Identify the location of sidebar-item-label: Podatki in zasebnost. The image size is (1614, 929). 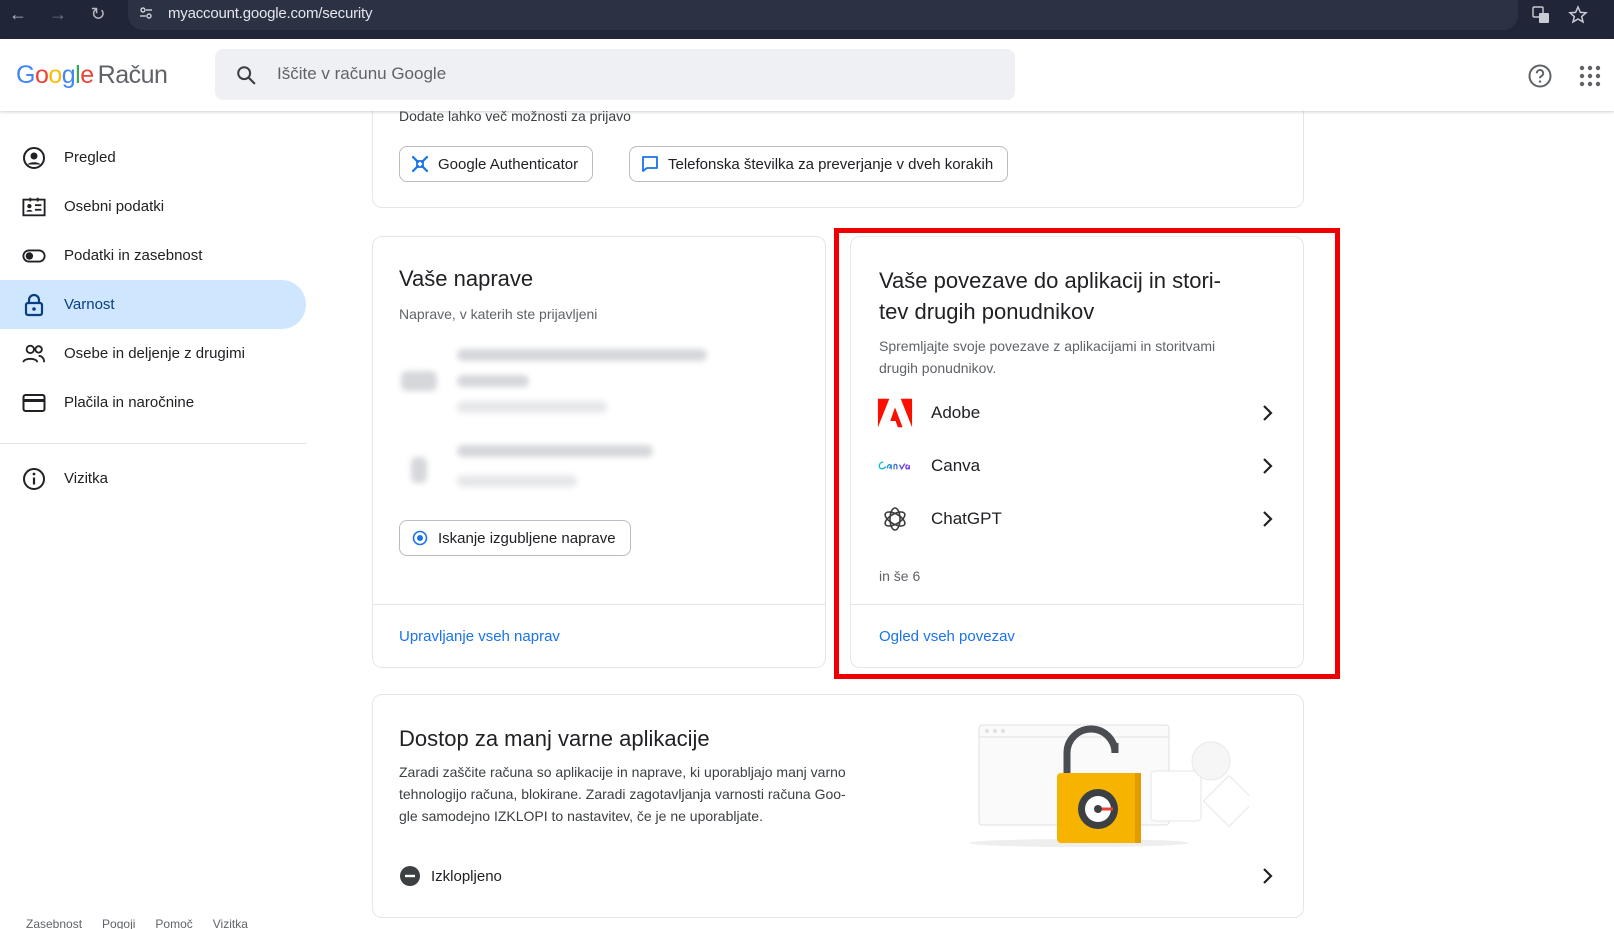
(133, 255).